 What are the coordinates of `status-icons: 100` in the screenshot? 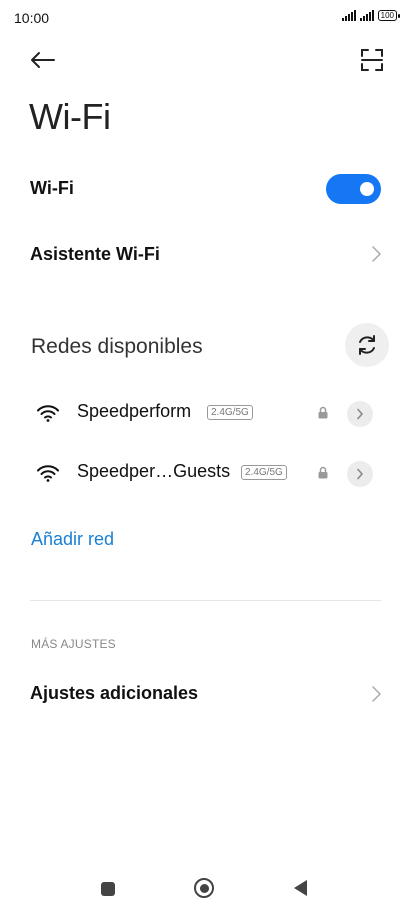 It's located at (371, 15).